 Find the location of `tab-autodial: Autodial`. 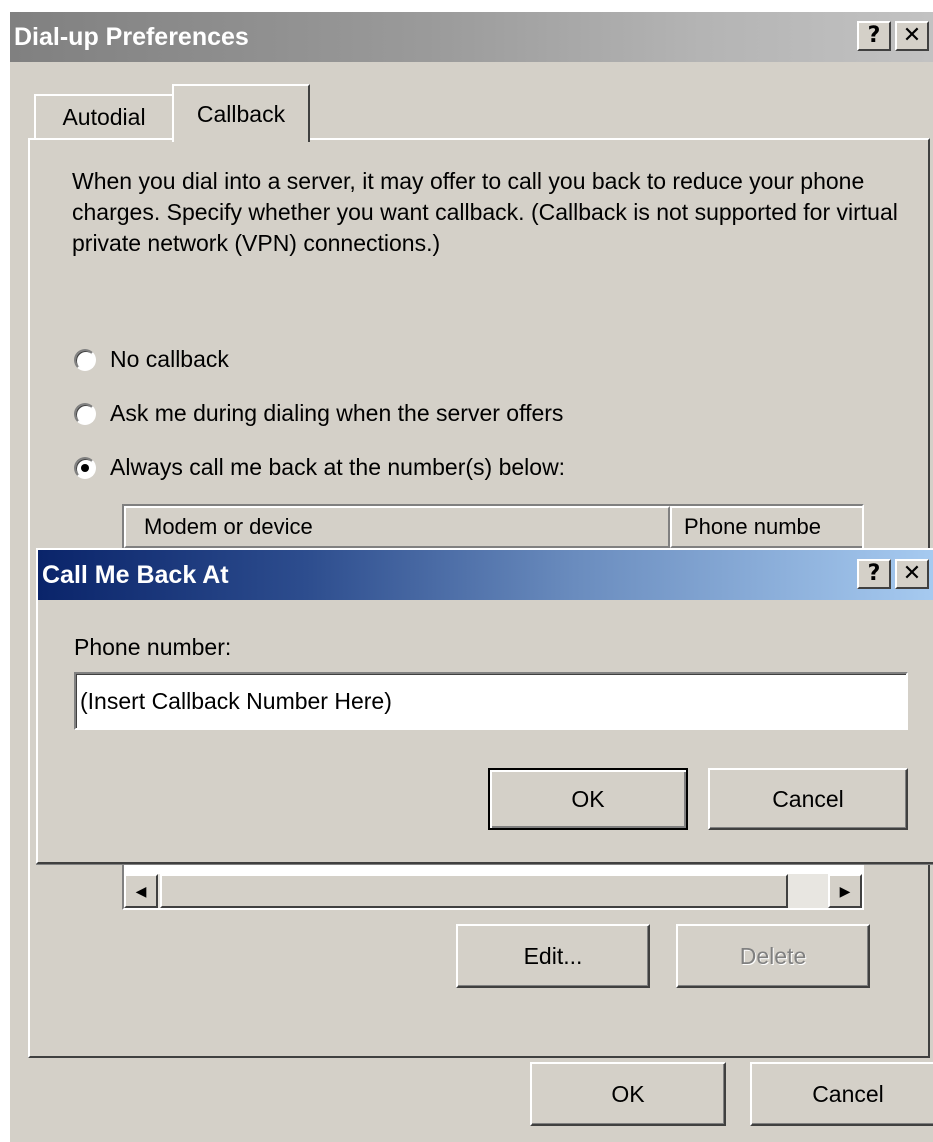

tab-autodial: Autodial is located at coordinates (104, 116).